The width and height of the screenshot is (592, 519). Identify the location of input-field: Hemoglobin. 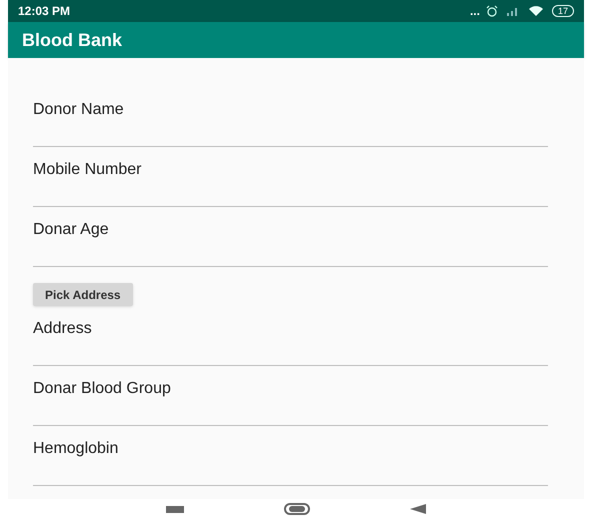
(290, 461).